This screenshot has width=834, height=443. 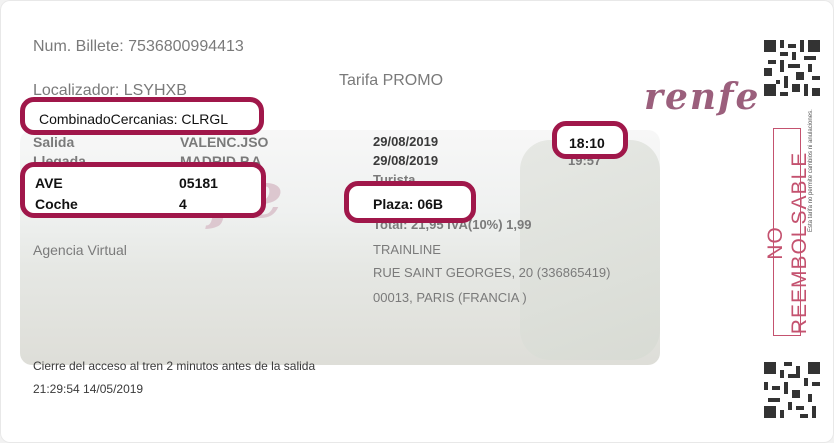 I want to click on no-reembolsable-stamp: NO REEMBOLSABLE, so click(x=787, y=232).